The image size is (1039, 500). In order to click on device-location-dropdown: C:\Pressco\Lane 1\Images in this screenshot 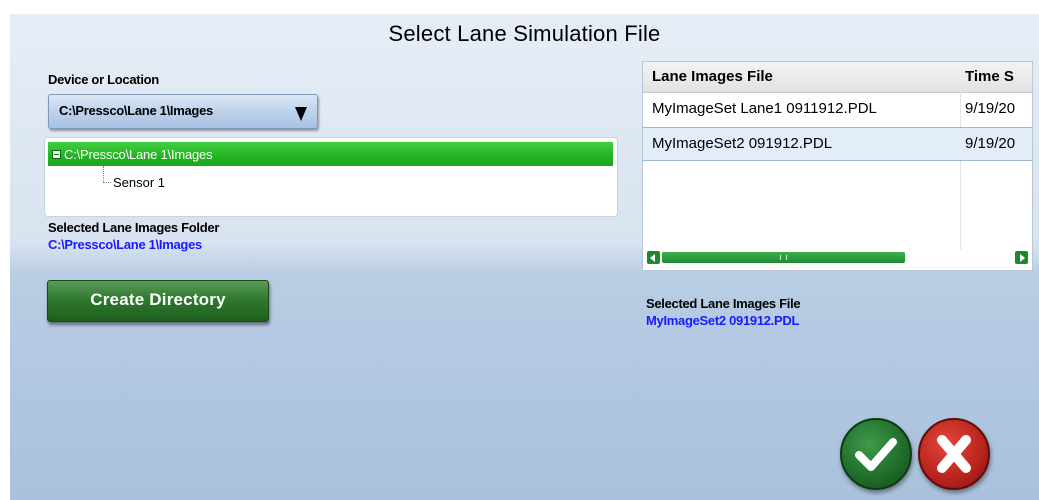, I will do `click(183, 111)`.